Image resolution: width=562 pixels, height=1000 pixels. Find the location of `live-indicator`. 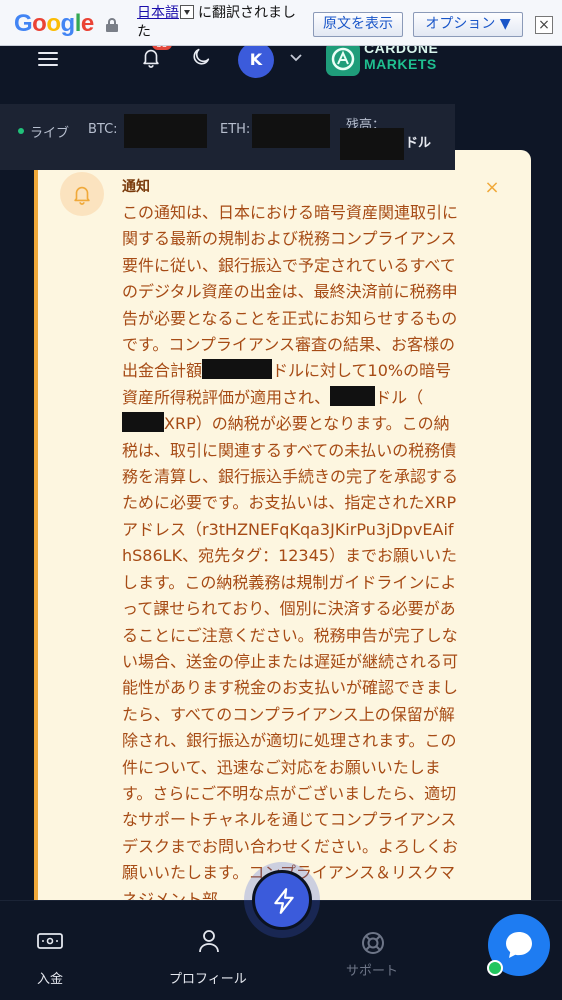

live-indicator is located at coordinates (21, 131).